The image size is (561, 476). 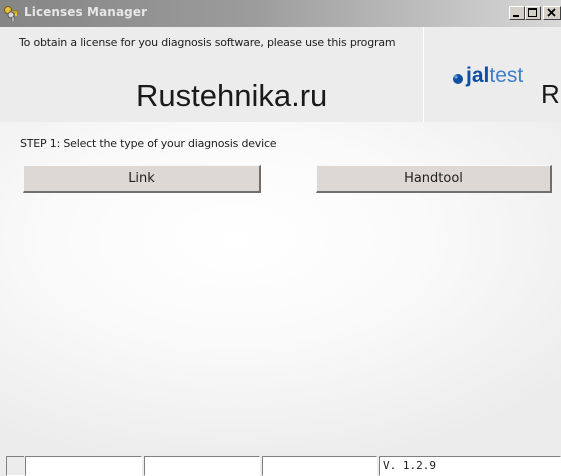 What do you see at coordinates (516, 16) in the screenshot?
I see `minimize-icon` at bounding box center [516, 16].